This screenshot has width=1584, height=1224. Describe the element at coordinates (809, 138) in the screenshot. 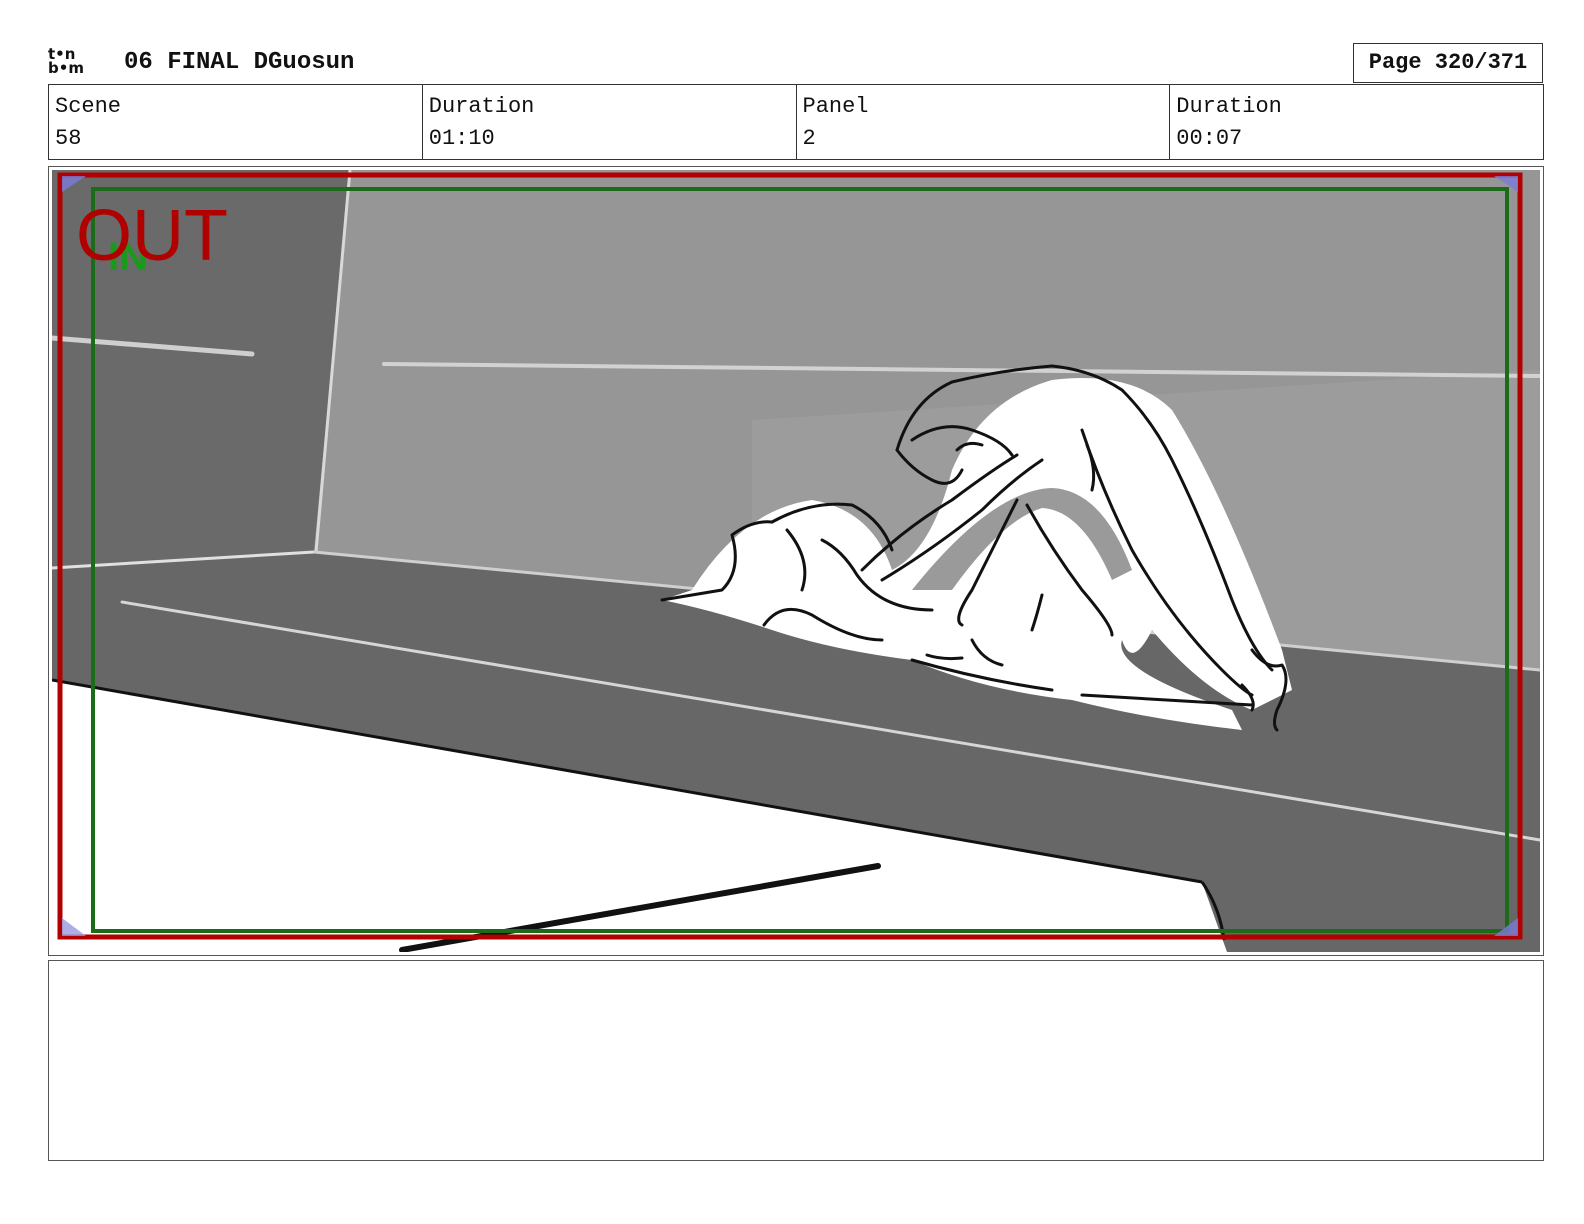

I see `panel-value: 2` at that location.